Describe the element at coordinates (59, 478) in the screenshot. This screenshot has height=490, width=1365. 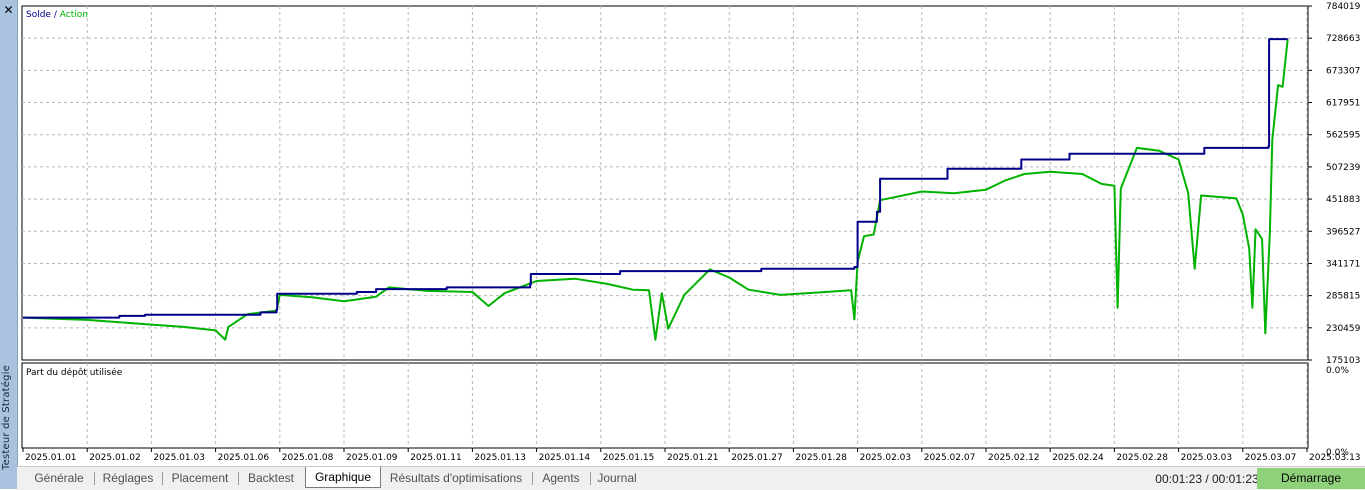
I see `tab-générale: Générale` at that location.